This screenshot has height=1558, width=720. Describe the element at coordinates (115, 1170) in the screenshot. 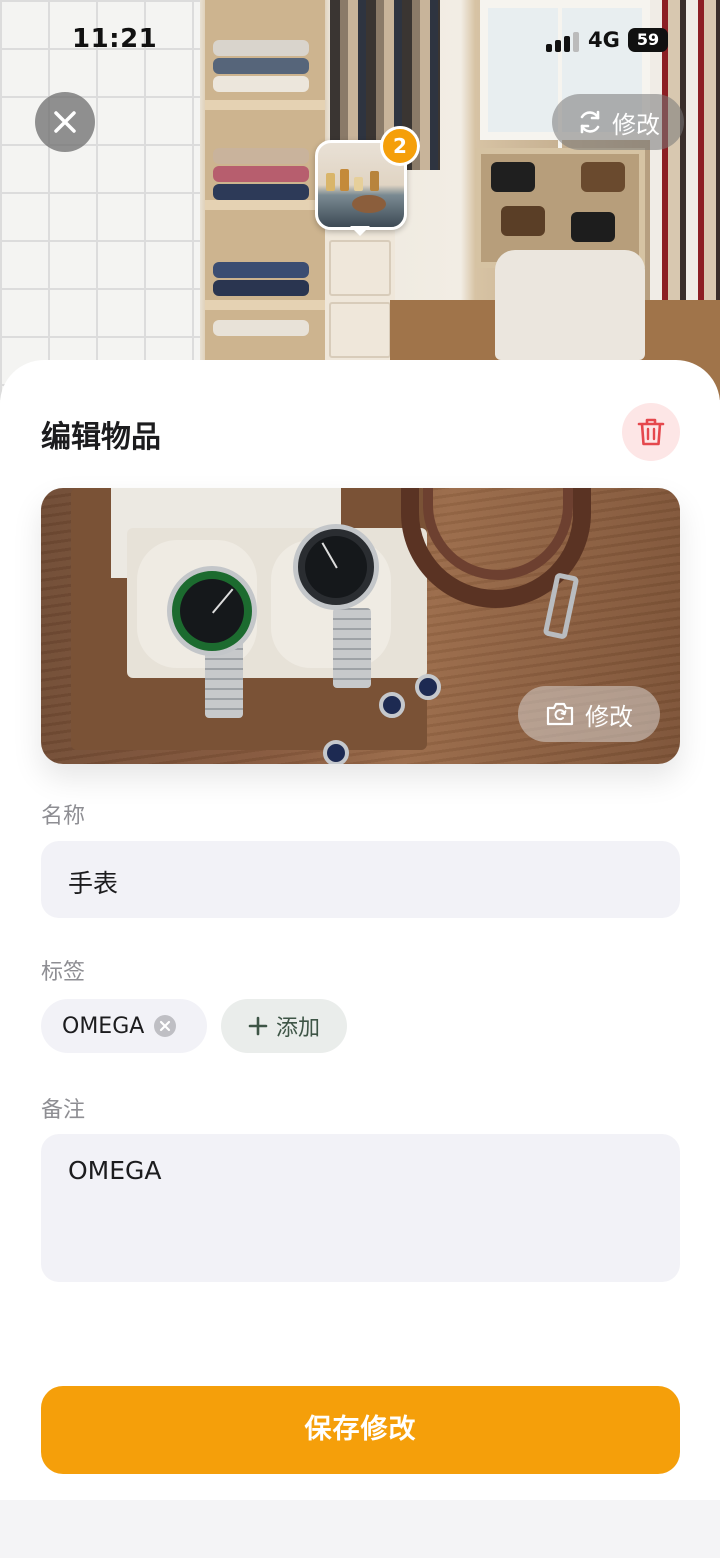

I see `note-textarea-value: OMEGA` at that location.